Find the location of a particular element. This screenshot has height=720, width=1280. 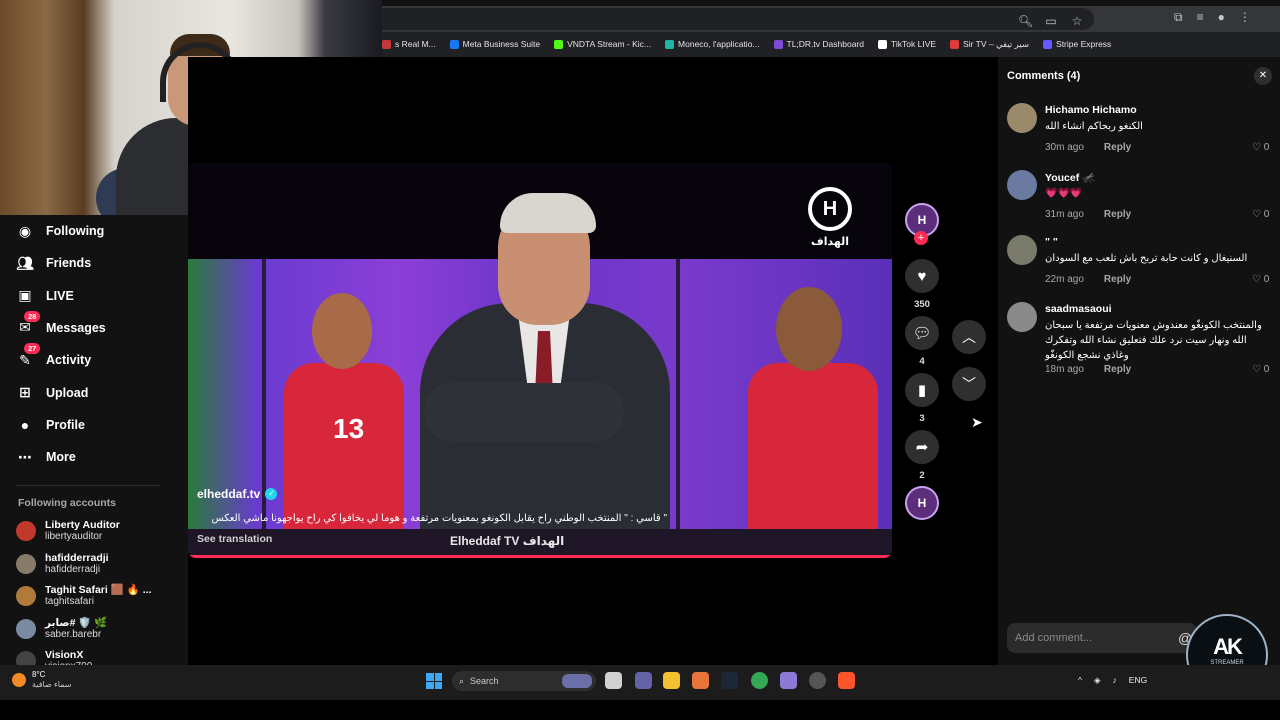

sidebar-divider is located at coordinates (88, 485).